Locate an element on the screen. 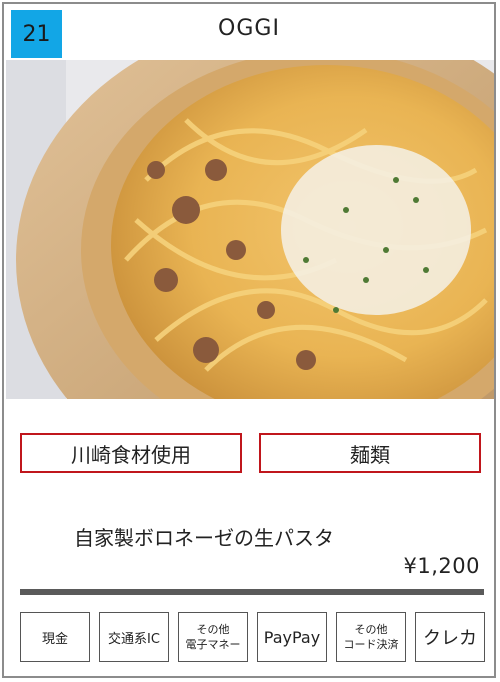 The image size is (500, 682). payment-transit-ic: 交通系IC is located at coordinates (134, 637).